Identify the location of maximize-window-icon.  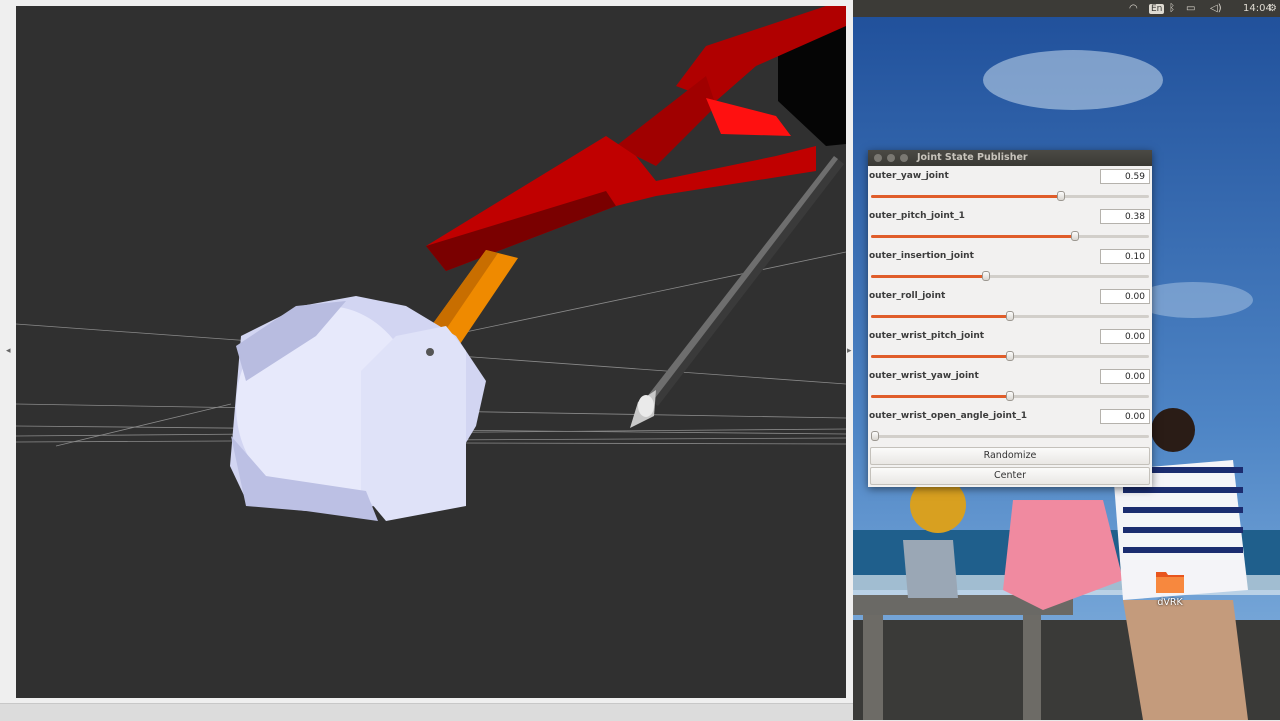
(904, 158).